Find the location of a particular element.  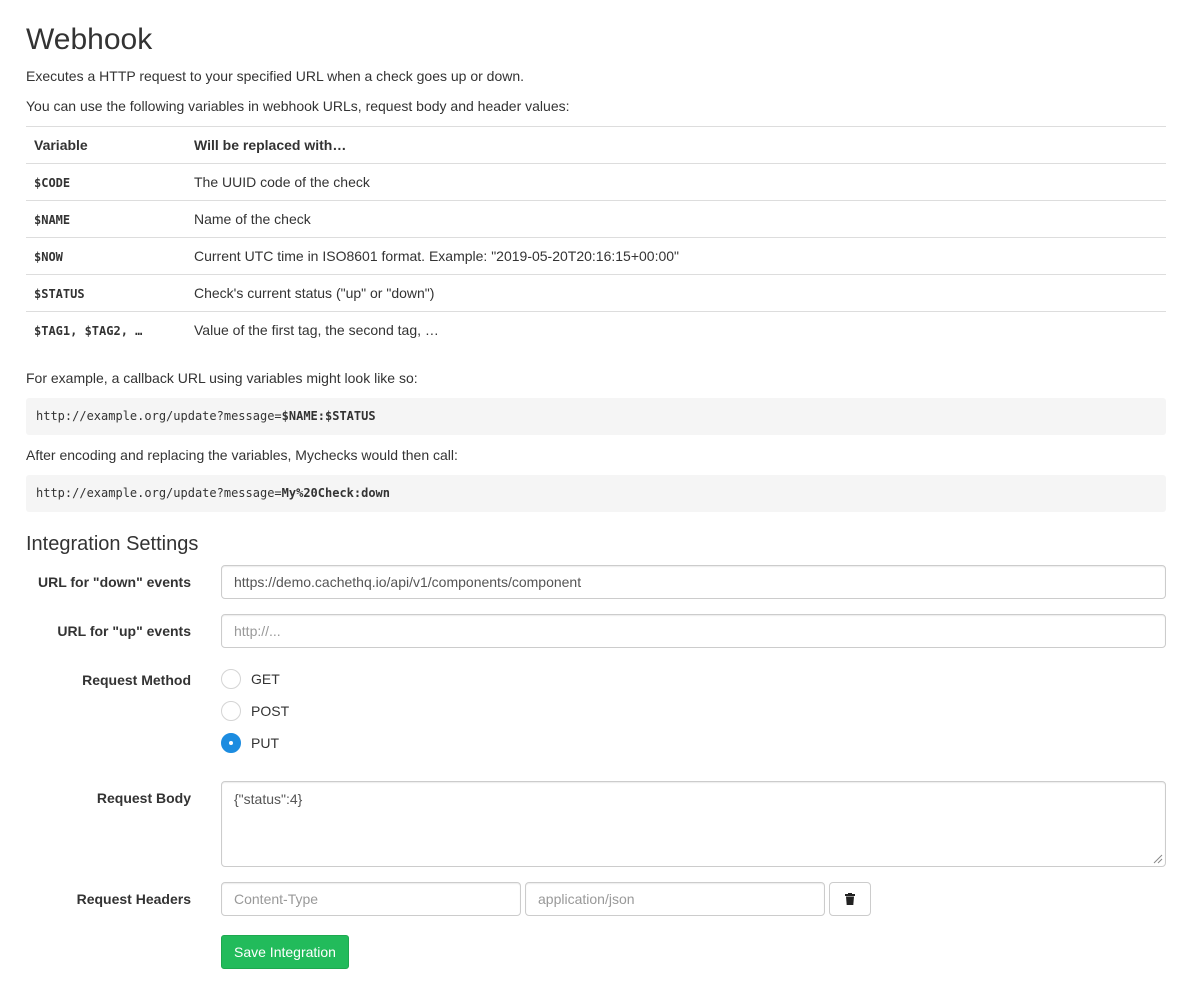

url-down-input is located at coordinates (693, 582).